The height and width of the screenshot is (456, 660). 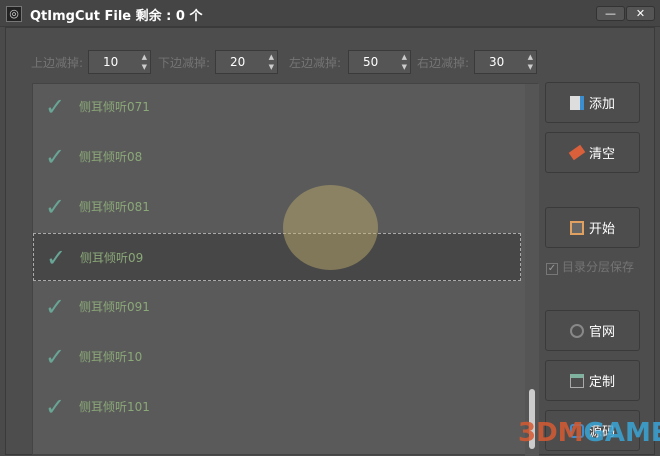 I want to click on file-list-item: ✓ 侧耳倾听10, so click(x=277, y=357).